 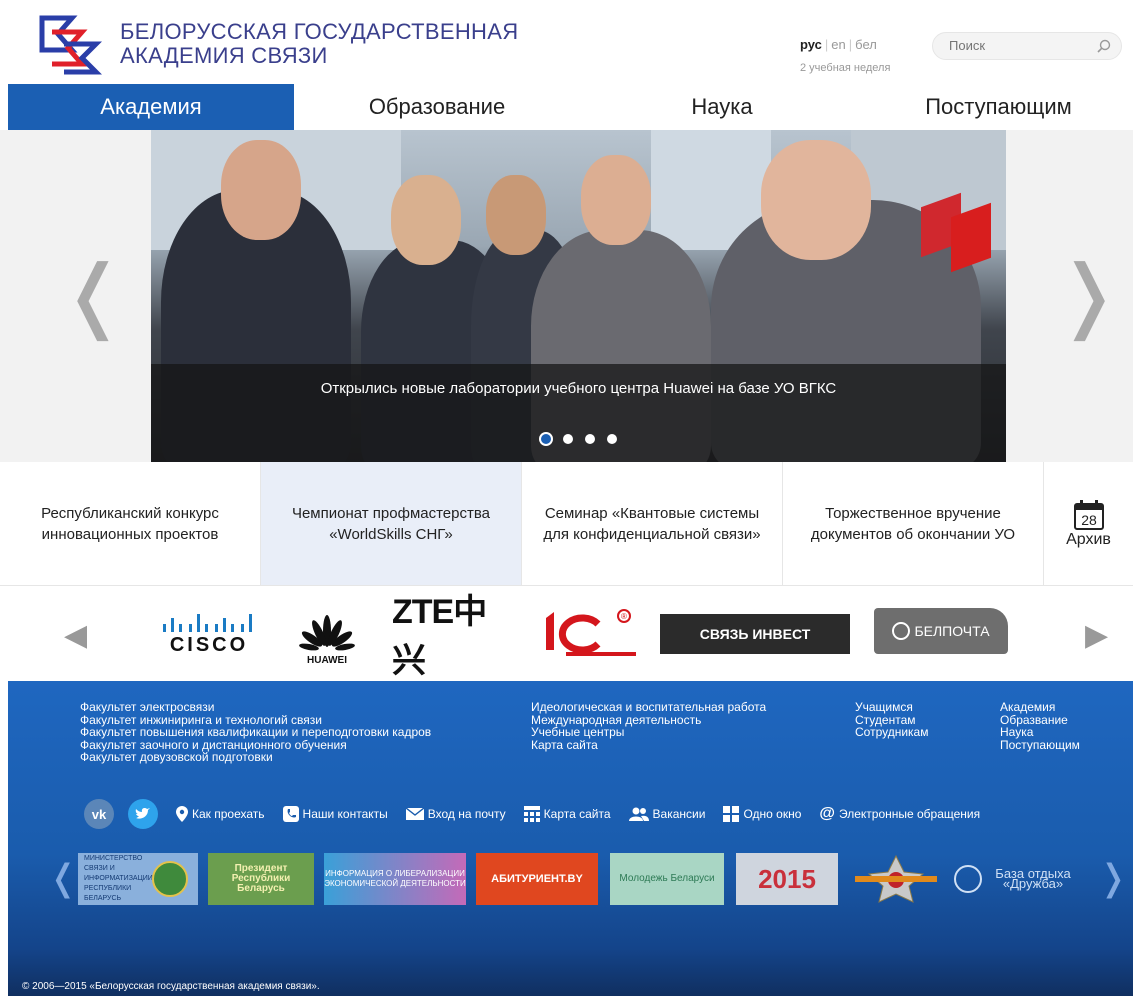 I want to click on appeals-link: @ Электронные обращения, so click(x=899, y=814).